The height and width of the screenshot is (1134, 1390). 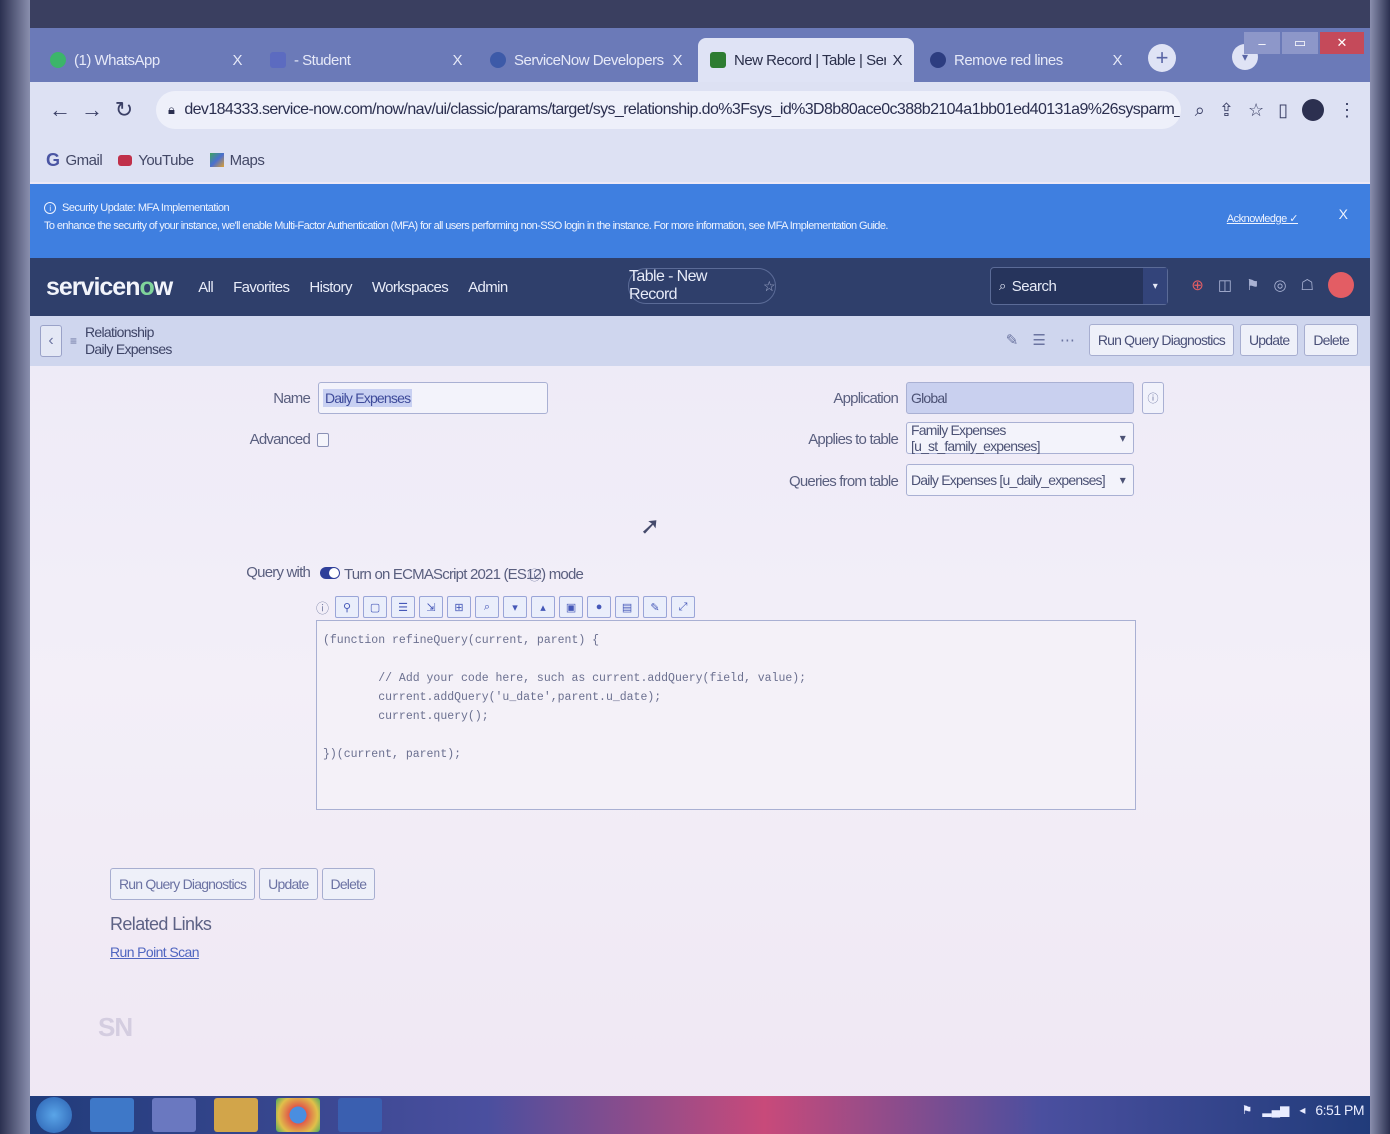 I want to click on tab-student: - Student X, so click(x=366, y=60).